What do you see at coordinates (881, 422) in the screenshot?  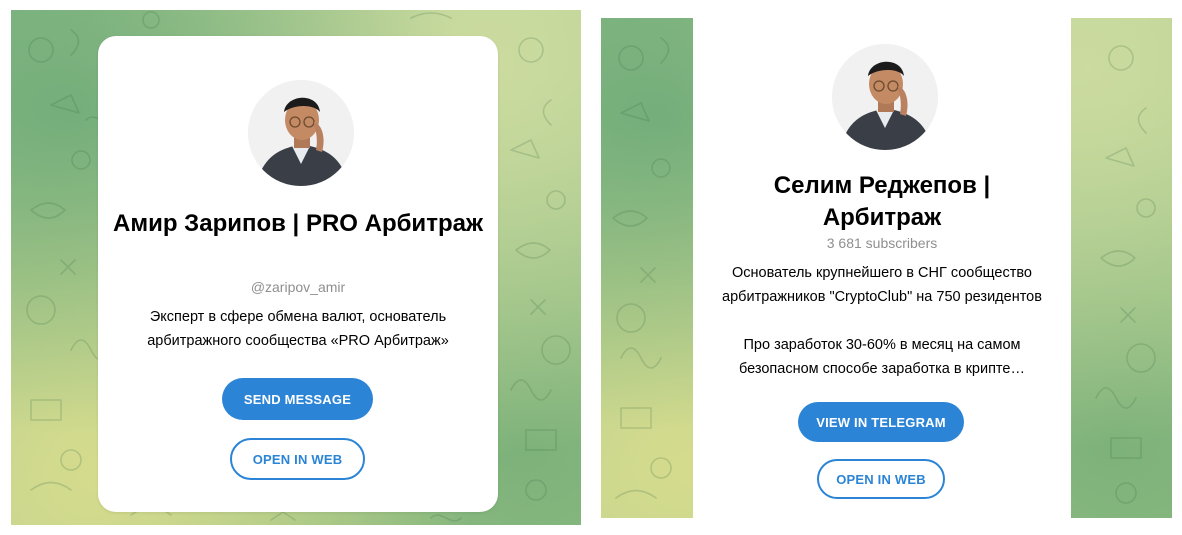 I see `view-in-telegram-button: VIEW IN TELEGRAM` at bounding box center [881, 422].